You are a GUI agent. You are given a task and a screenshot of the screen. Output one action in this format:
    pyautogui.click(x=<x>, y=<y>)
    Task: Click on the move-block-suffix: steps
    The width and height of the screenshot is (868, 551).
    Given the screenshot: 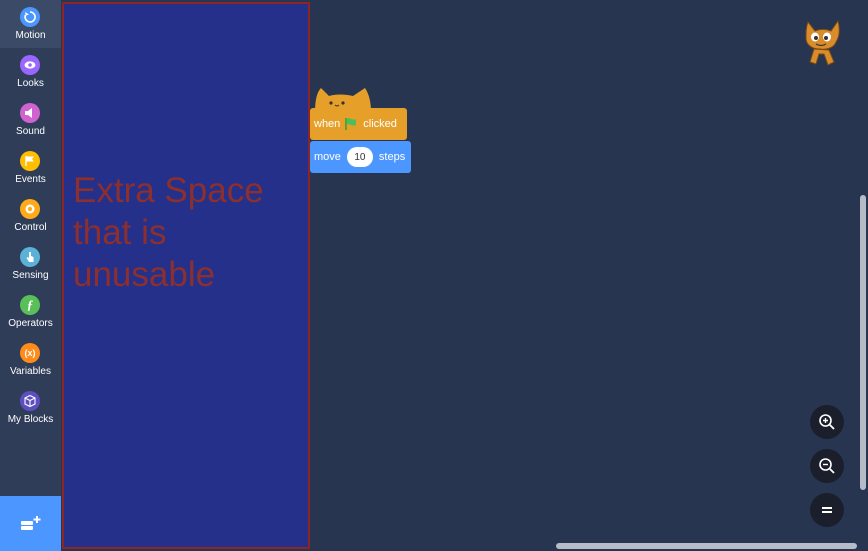 What is the action you would take?
    pyautogui.click(x=392, y=157)
    